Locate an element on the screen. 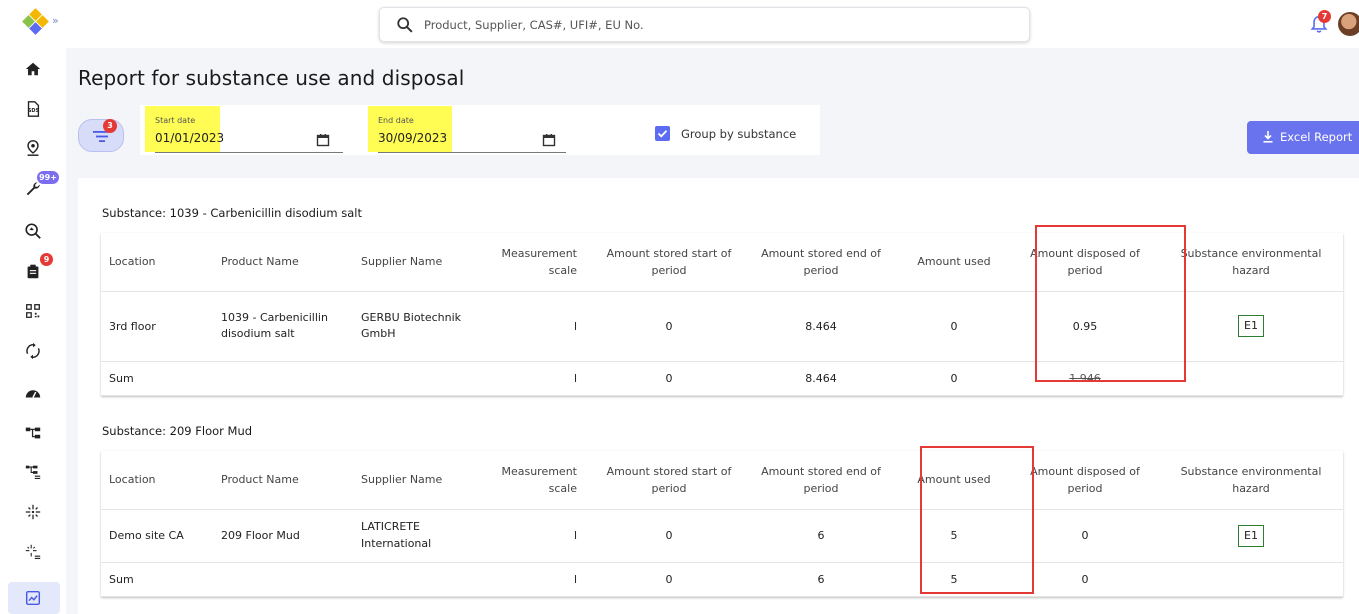 The image size is (1359, 614). page-title: Report for substance use and disposal is located at coordinates (271, 78).